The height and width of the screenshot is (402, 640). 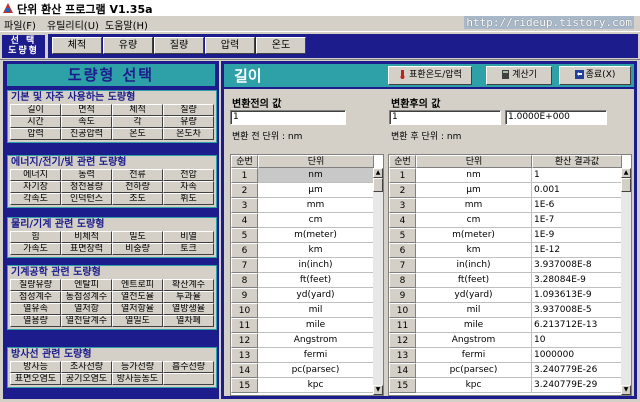 I want to click on table-row: 8 ft(feet) 3.28084E-9, so click(x=505, y=280).